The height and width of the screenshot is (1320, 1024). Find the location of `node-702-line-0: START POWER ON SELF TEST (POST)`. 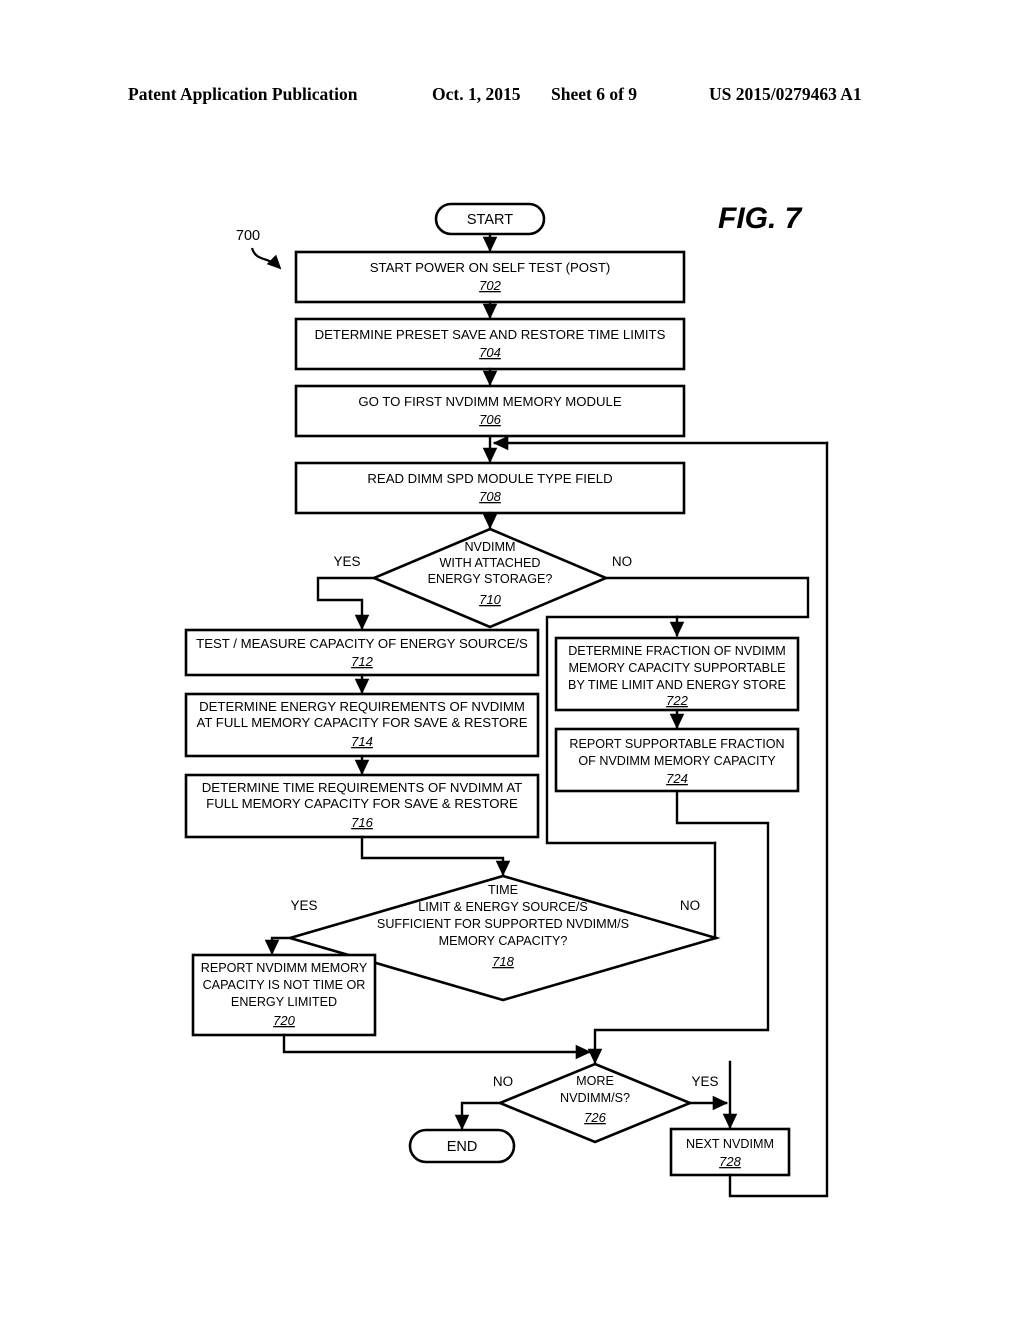

node-702-line-0: START POWER ON SELF TEST (POST) is located at coordinates (490, 267).